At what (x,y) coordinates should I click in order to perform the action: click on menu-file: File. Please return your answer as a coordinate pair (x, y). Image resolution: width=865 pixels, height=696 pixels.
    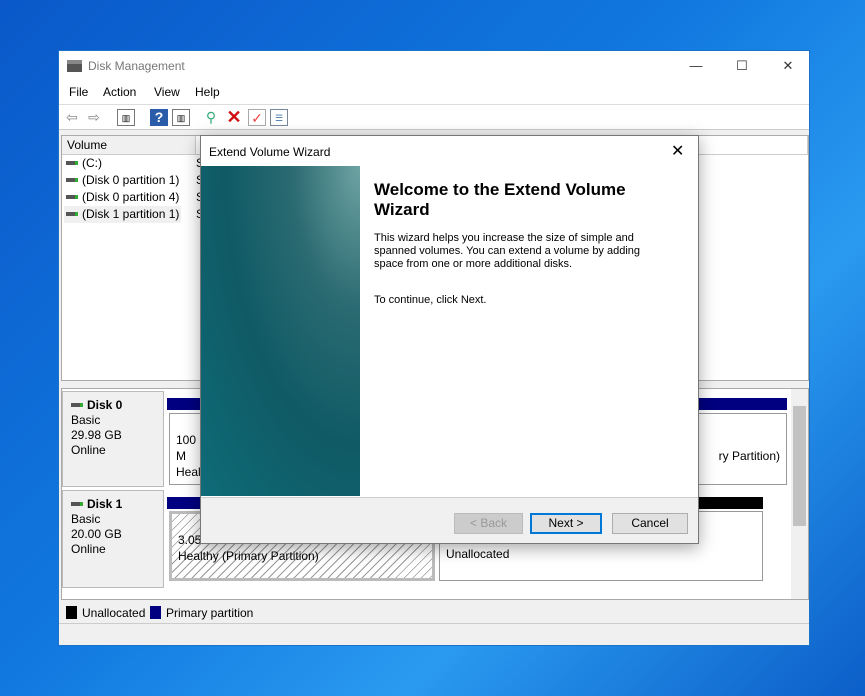
    Looking at the image, I should click on (78, 92).